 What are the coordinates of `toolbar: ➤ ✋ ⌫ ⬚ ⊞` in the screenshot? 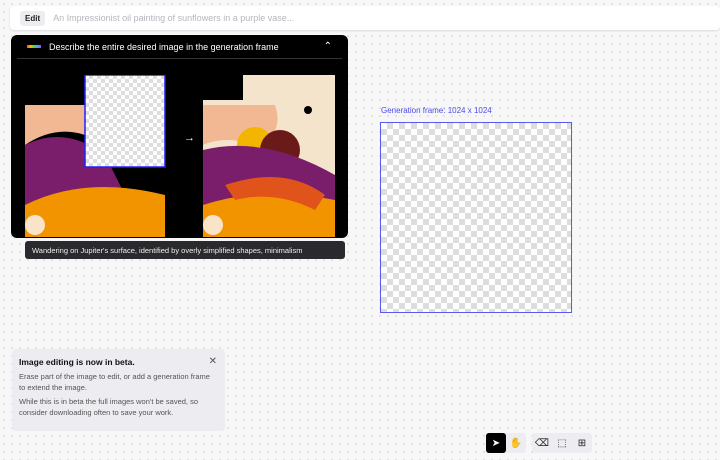 It's located at (539, 443).